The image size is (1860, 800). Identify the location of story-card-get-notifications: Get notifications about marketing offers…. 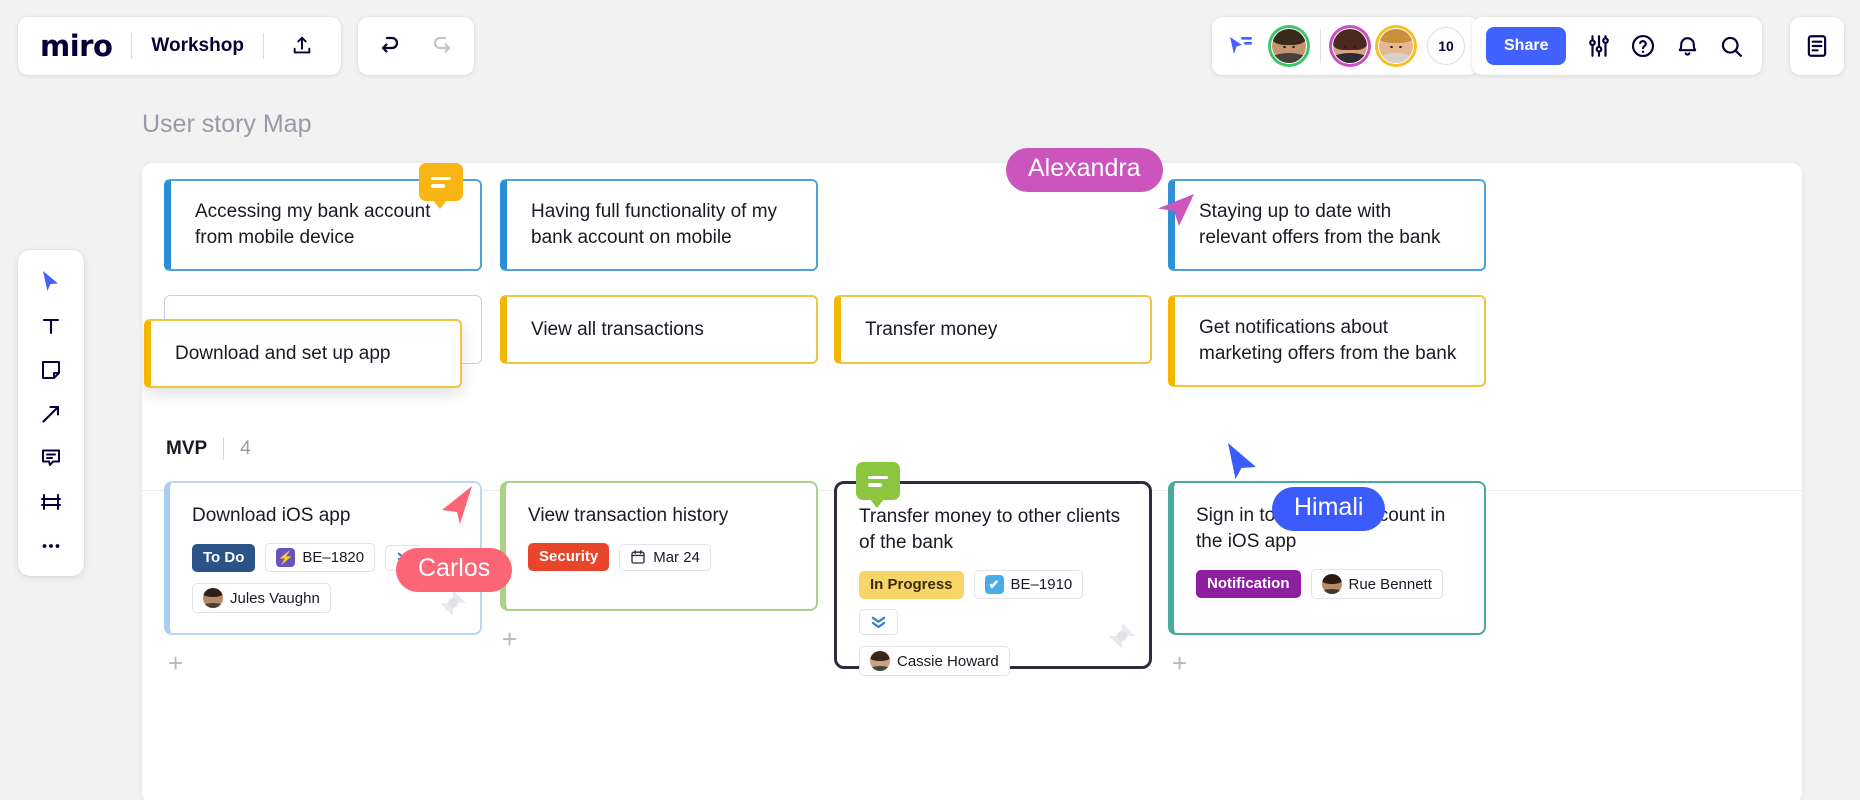
(1327, 341).